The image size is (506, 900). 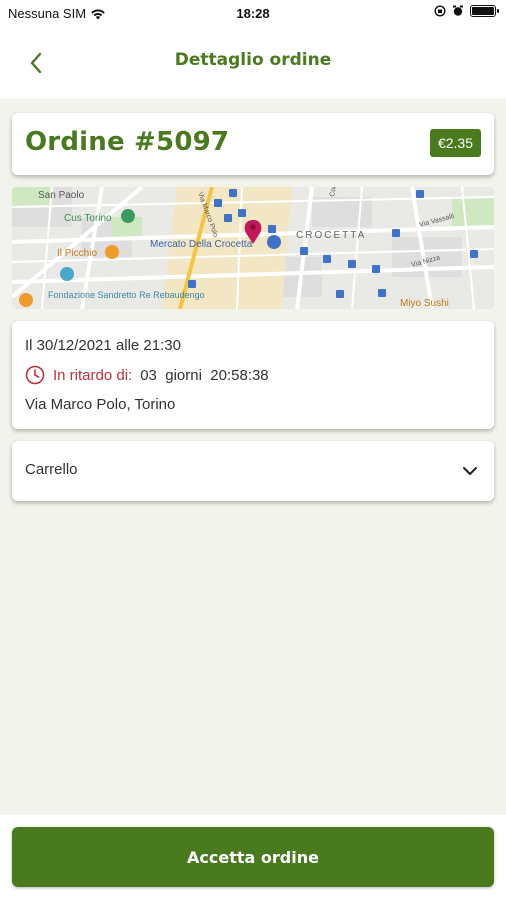 What do you see at coordinates (77, 253) in the screenshot?
I see `map-label-il-picchio: Il Picchio` at bounding box center [77, 253].